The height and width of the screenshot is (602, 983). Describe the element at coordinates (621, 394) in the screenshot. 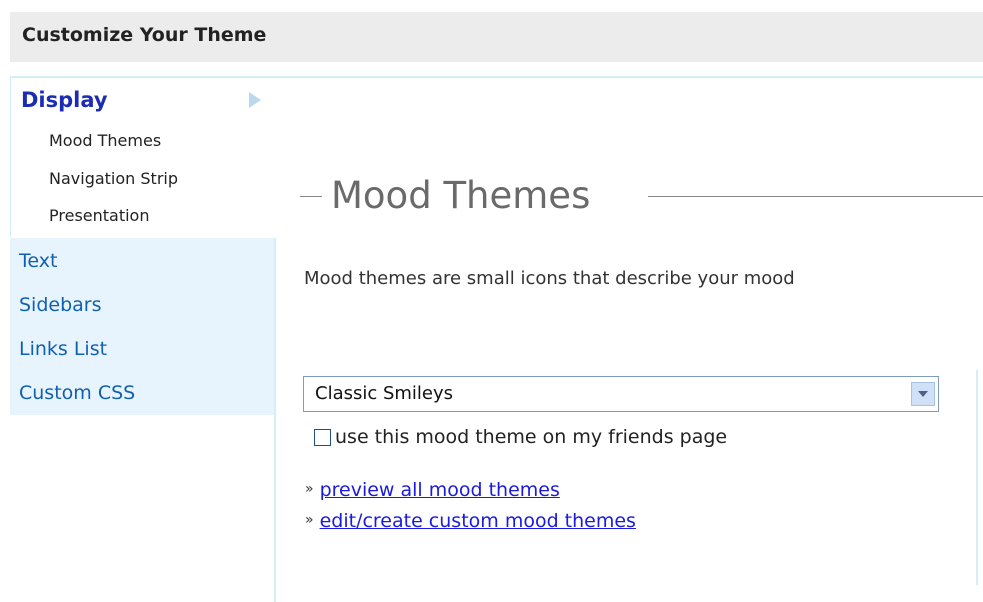

I see `mood-theme-select: Classic Smileys` at that location.